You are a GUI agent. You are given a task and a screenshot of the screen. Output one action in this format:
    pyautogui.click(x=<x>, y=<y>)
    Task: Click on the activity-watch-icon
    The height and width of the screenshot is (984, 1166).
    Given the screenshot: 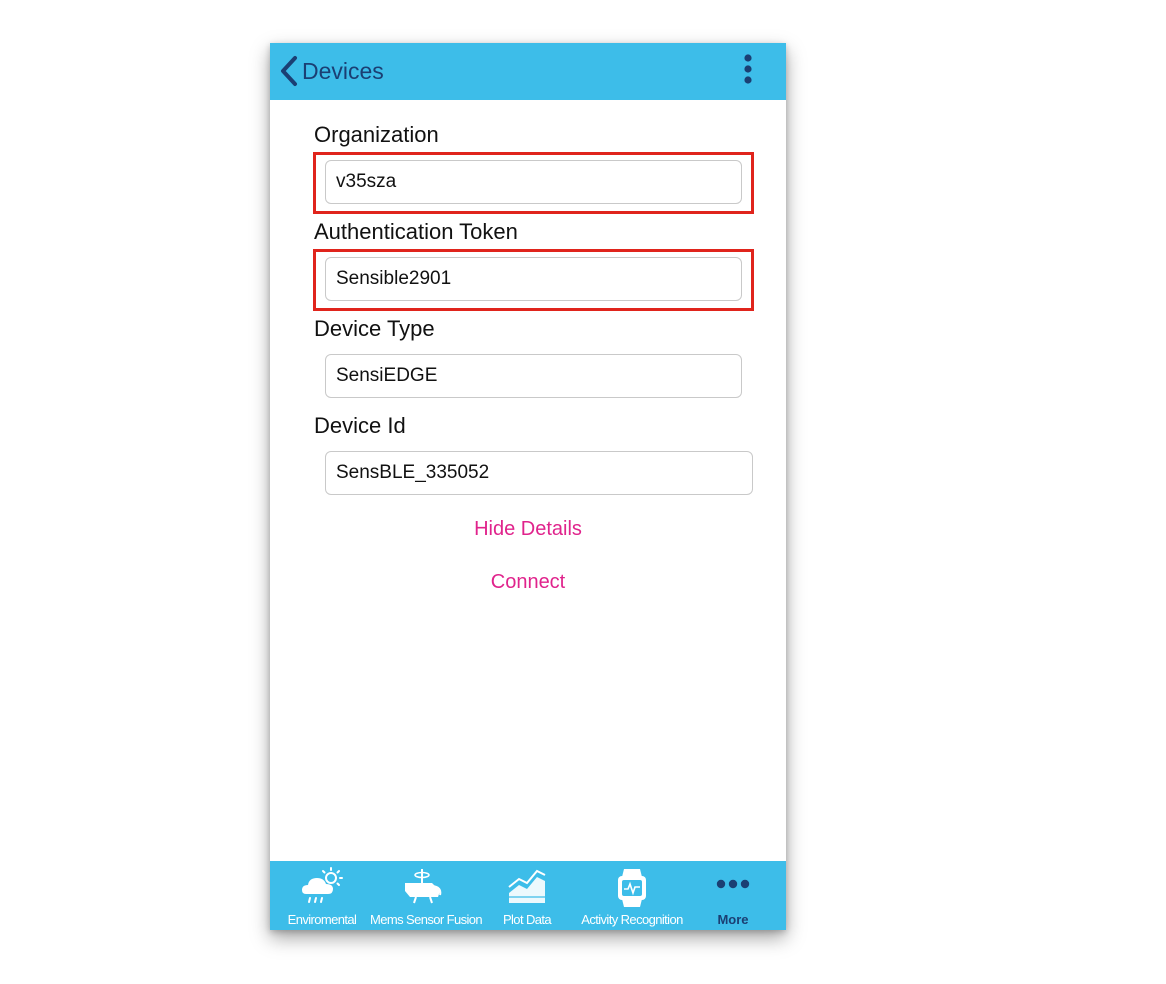 What is the action you would take?
    pyautogui.click(x=632, y=890)
    